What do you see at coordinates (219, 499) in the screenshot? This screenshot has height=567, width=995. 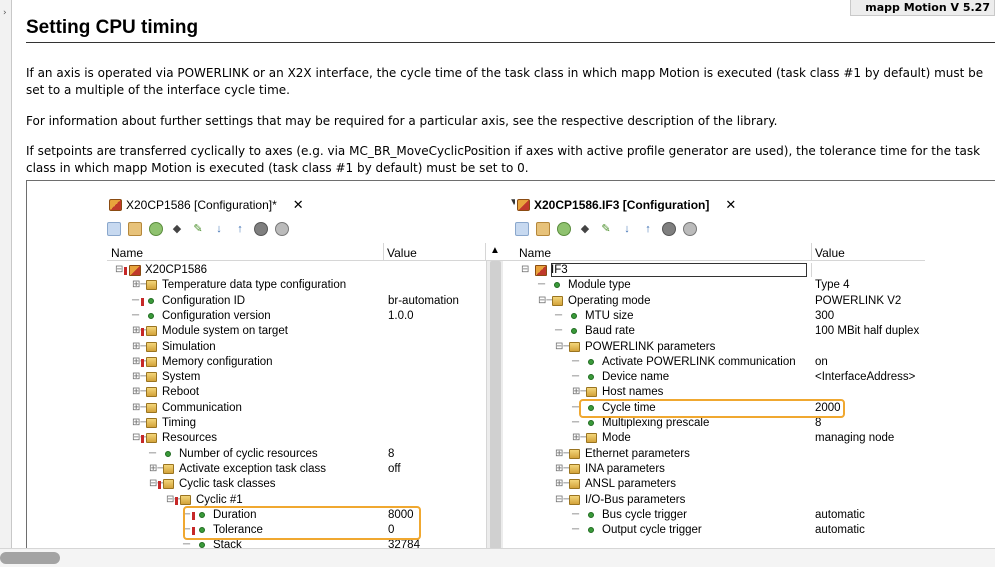 I see `row-label: Cyclic #1` at bounding box center [219, 499].